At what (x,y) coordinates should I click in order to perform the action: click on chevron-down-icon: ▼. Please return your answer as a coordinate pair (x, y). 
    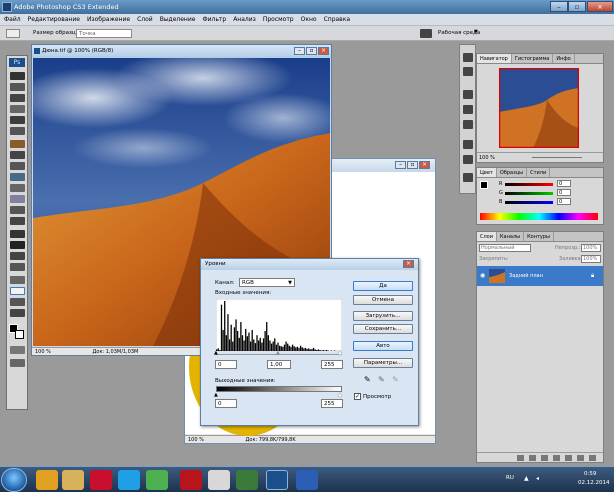
    Looking at the image, I should click on (476, 32).